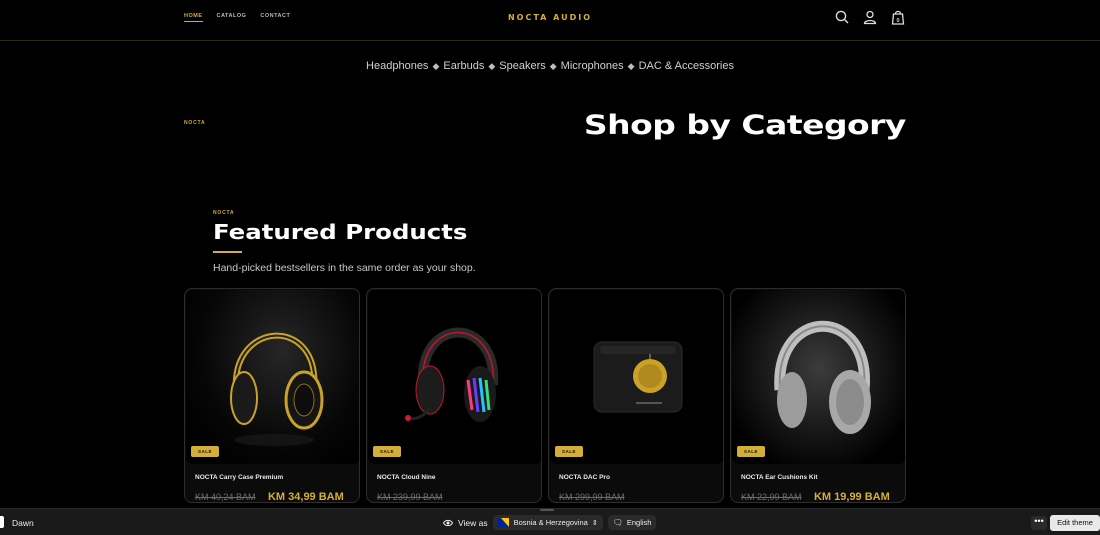 The width and height of the screenshot is (1100, 535). What do you see at coordinates (617, 522) in the screenshot?
I see `language-icon: 🗨` at bounding box center [617, 522].